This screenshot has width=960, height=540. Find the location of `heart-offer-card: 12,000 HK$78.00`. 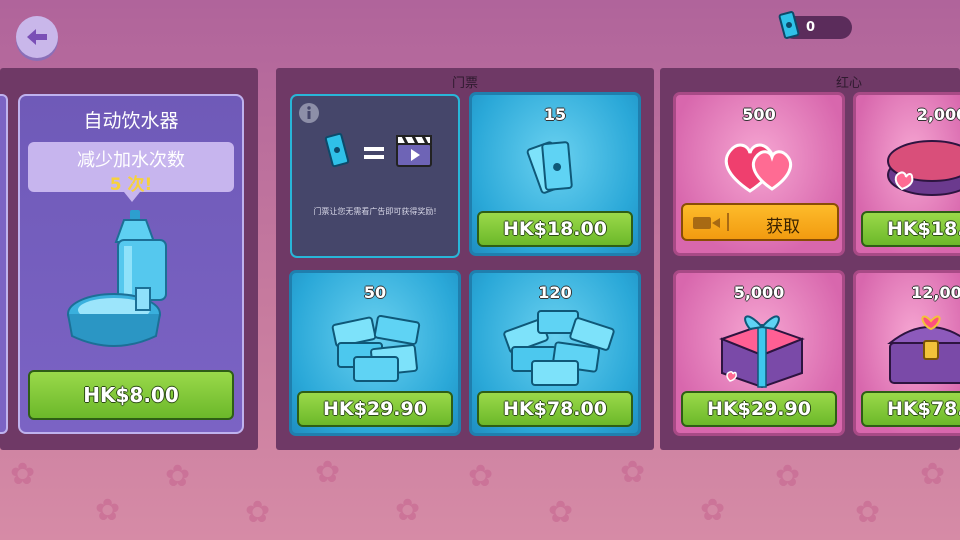

heart-offer-card: 12,000 HK$78.00 is located at coordinates (906, 353).